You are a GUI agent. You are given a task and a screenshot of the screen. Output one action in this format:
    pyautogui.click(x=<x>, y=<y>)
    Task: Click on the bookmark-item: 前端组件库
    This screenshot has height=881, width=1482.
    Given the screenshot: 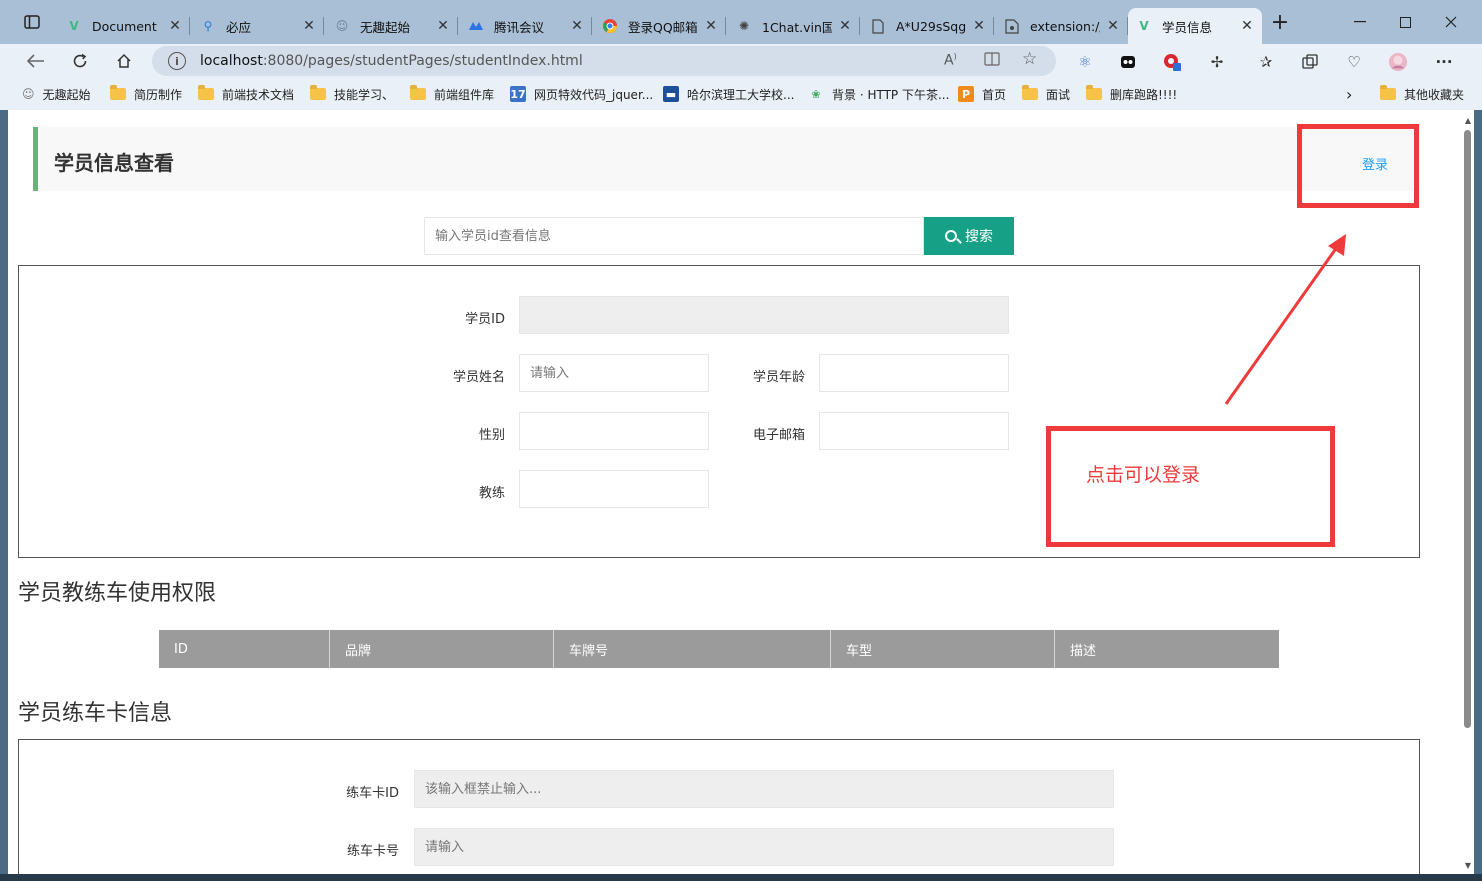 What is the action you would take?
    pyautogui.click(x=452, y=94)
    